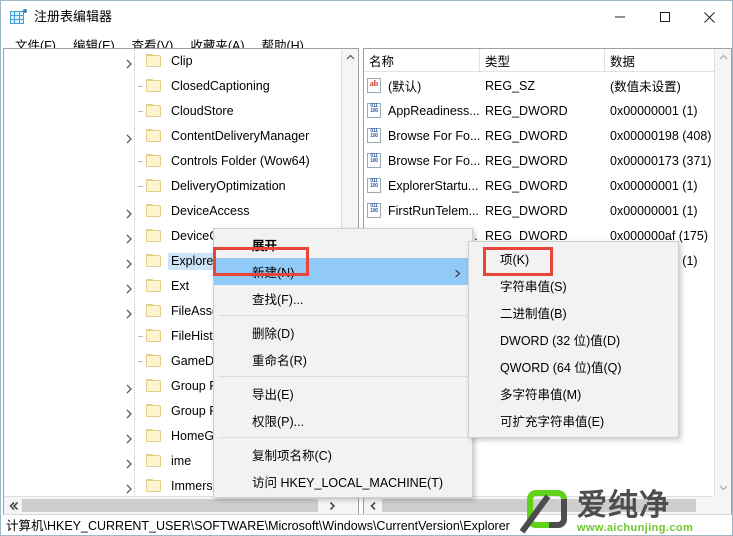 The image size is (733, 536). Describe the element at coordinates (542, 60) in the screenshot. I see `column-header-type: 类型` at that location.